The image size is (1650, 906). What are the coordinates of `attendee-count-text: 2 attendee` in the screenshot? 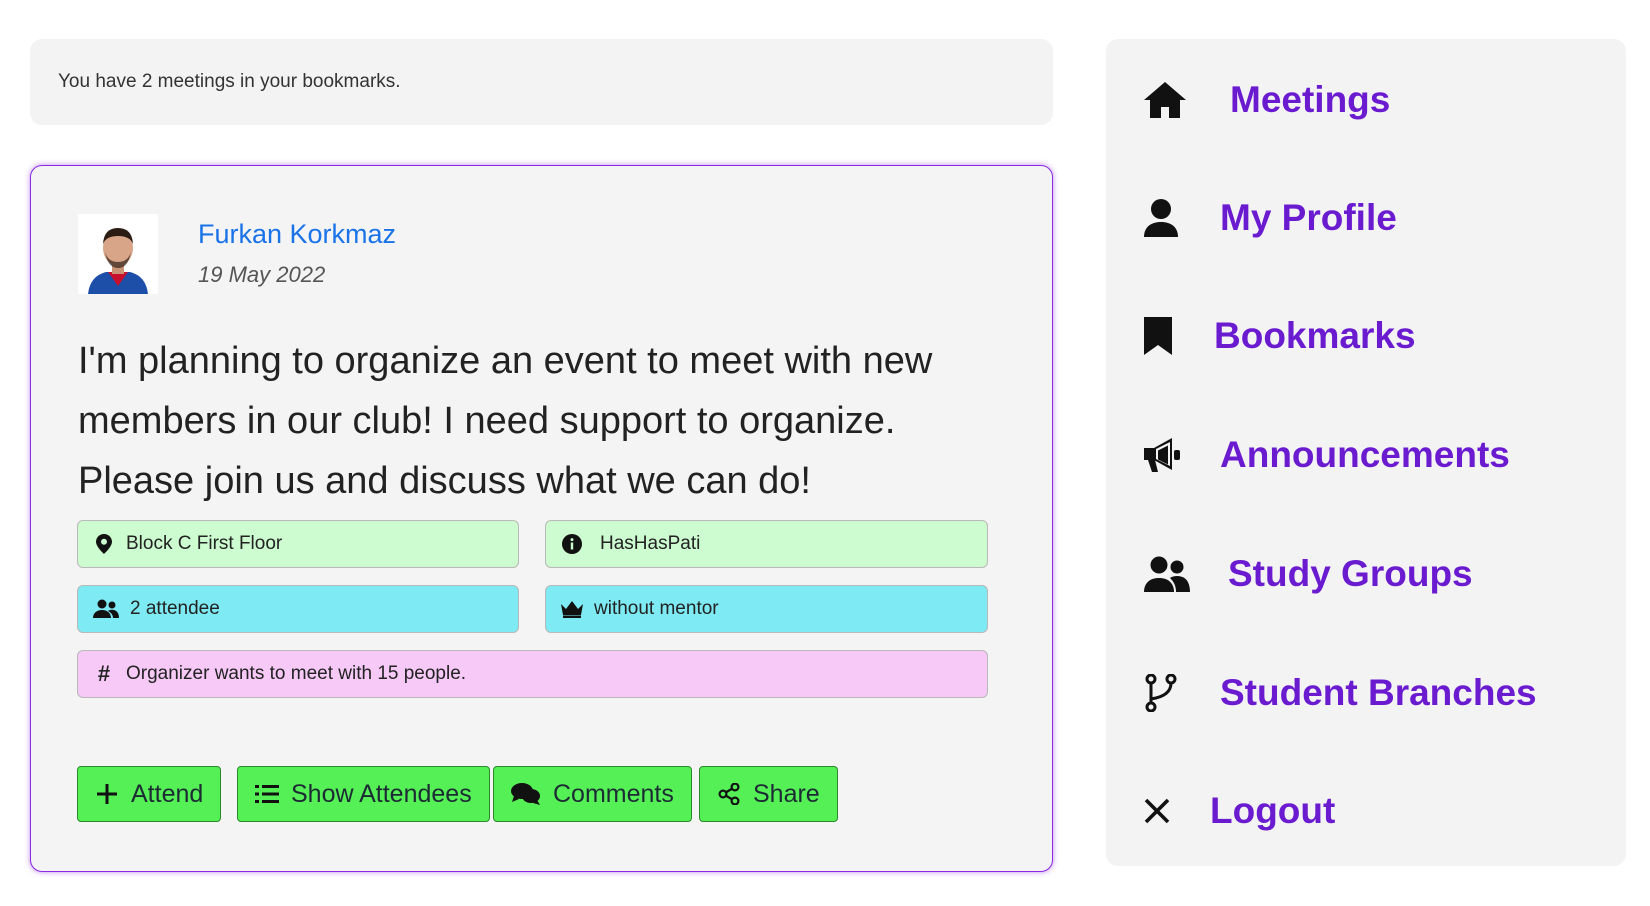 It's located at (175, 608).